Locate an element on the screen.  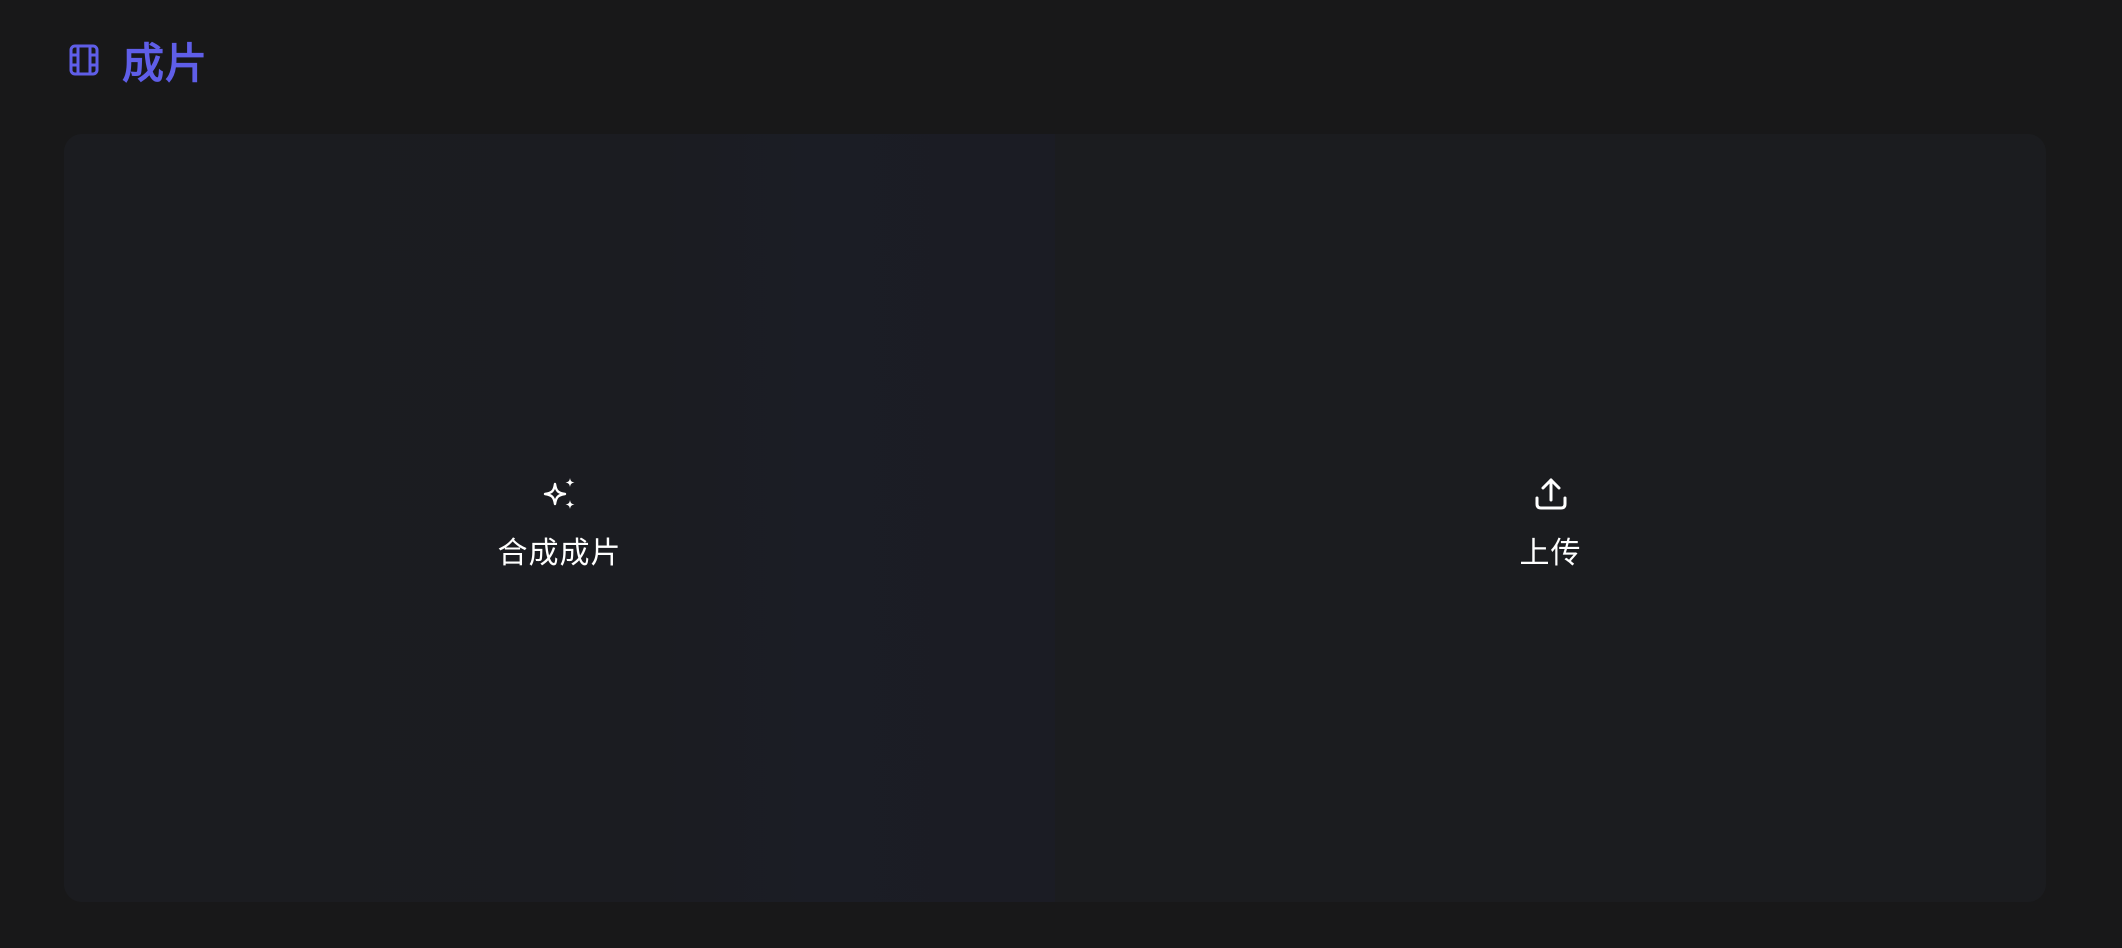
page-header: 成片 is located at coordinates (136, 60).